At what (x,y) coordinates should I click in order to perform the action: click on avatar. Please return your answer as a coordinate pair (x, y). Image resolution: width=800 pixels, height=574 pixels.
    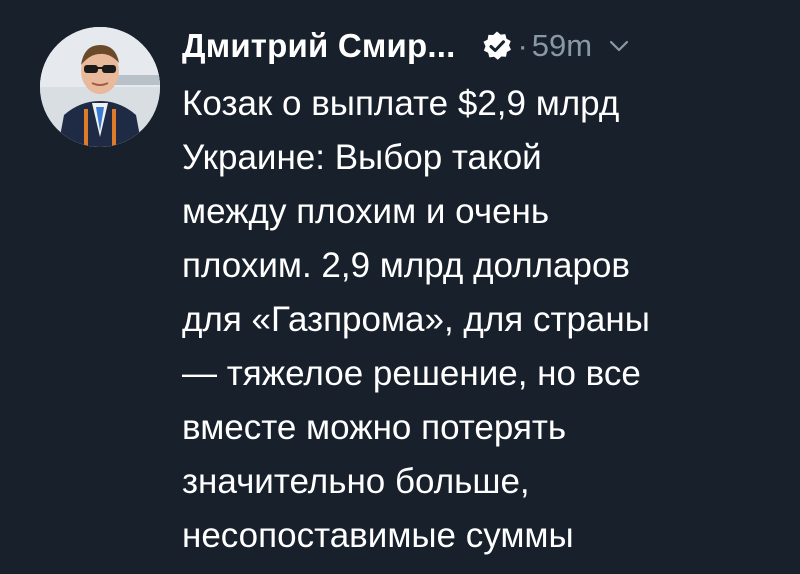
    Looking at the image, I should click on (100, 87).